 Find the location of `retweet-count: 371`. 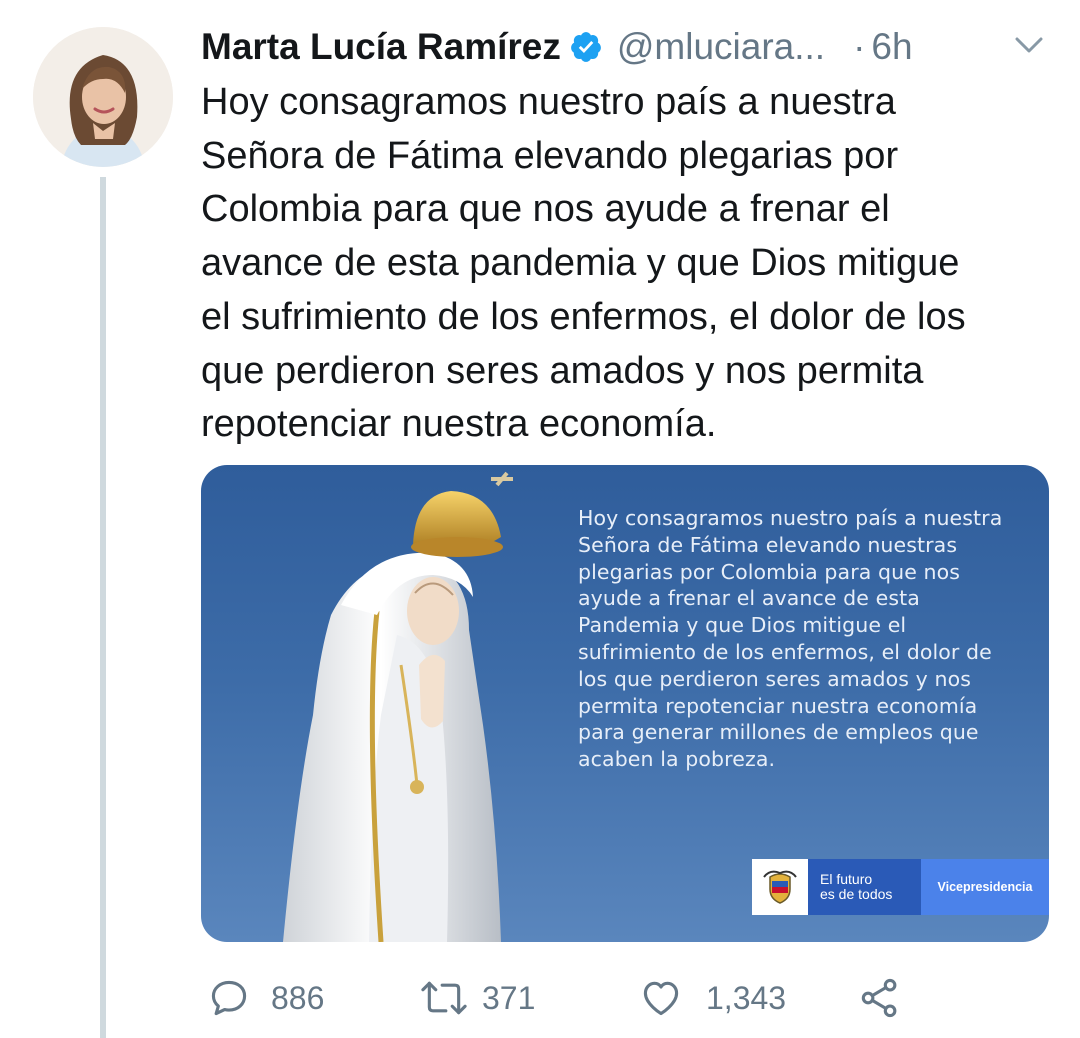

retweet-count: 371 is located at coordinates (509, 997).